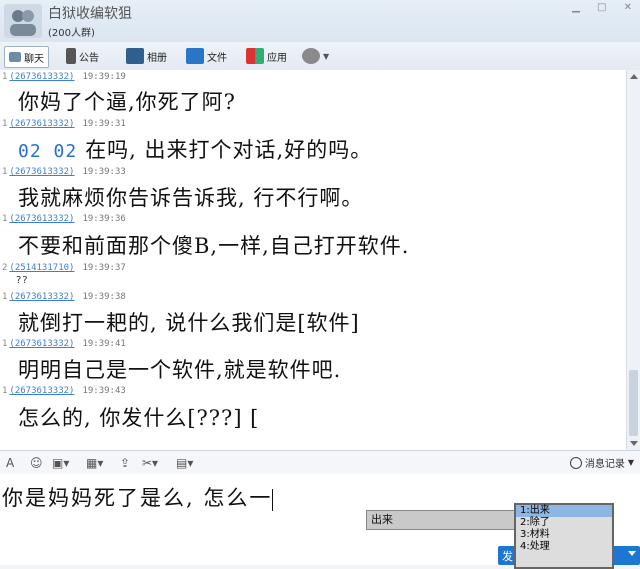  I want to click on app-icon, so click(255, 56).